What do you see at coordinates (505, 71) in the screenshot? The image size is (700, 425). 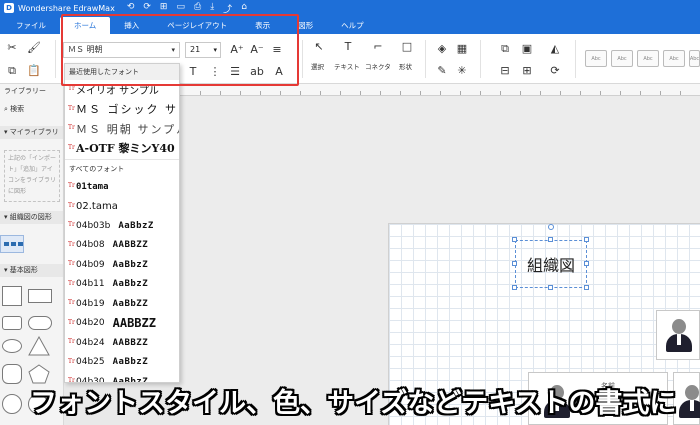 I see `align-objects-icon: ⊟` at bounding box center [505, 71].